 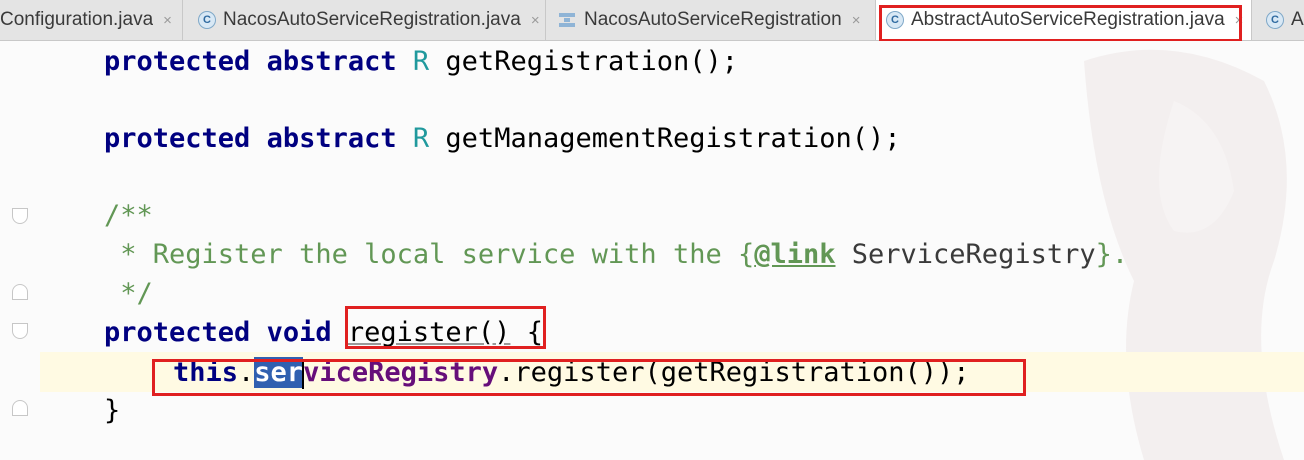 What do you see at coordinates (1068, 19) in the screenshot?
I see `tab-label: AbstractAutoServiceRegistration.java` at bounding box center [1068, 19].